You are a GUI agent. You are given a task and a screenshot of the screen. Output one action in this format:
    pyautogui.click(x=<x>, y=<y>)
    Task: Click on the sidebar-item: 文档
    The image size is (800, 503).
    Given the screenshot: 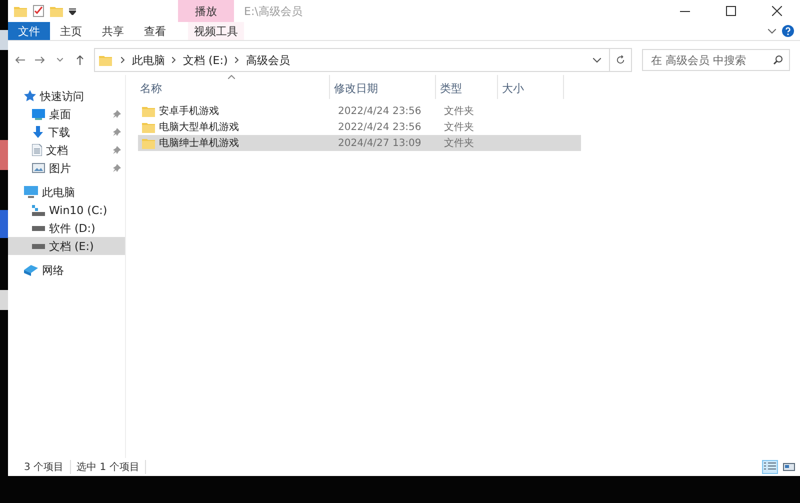 What is the action you would take?
    pyautogui.click(x=66, y=150)
    